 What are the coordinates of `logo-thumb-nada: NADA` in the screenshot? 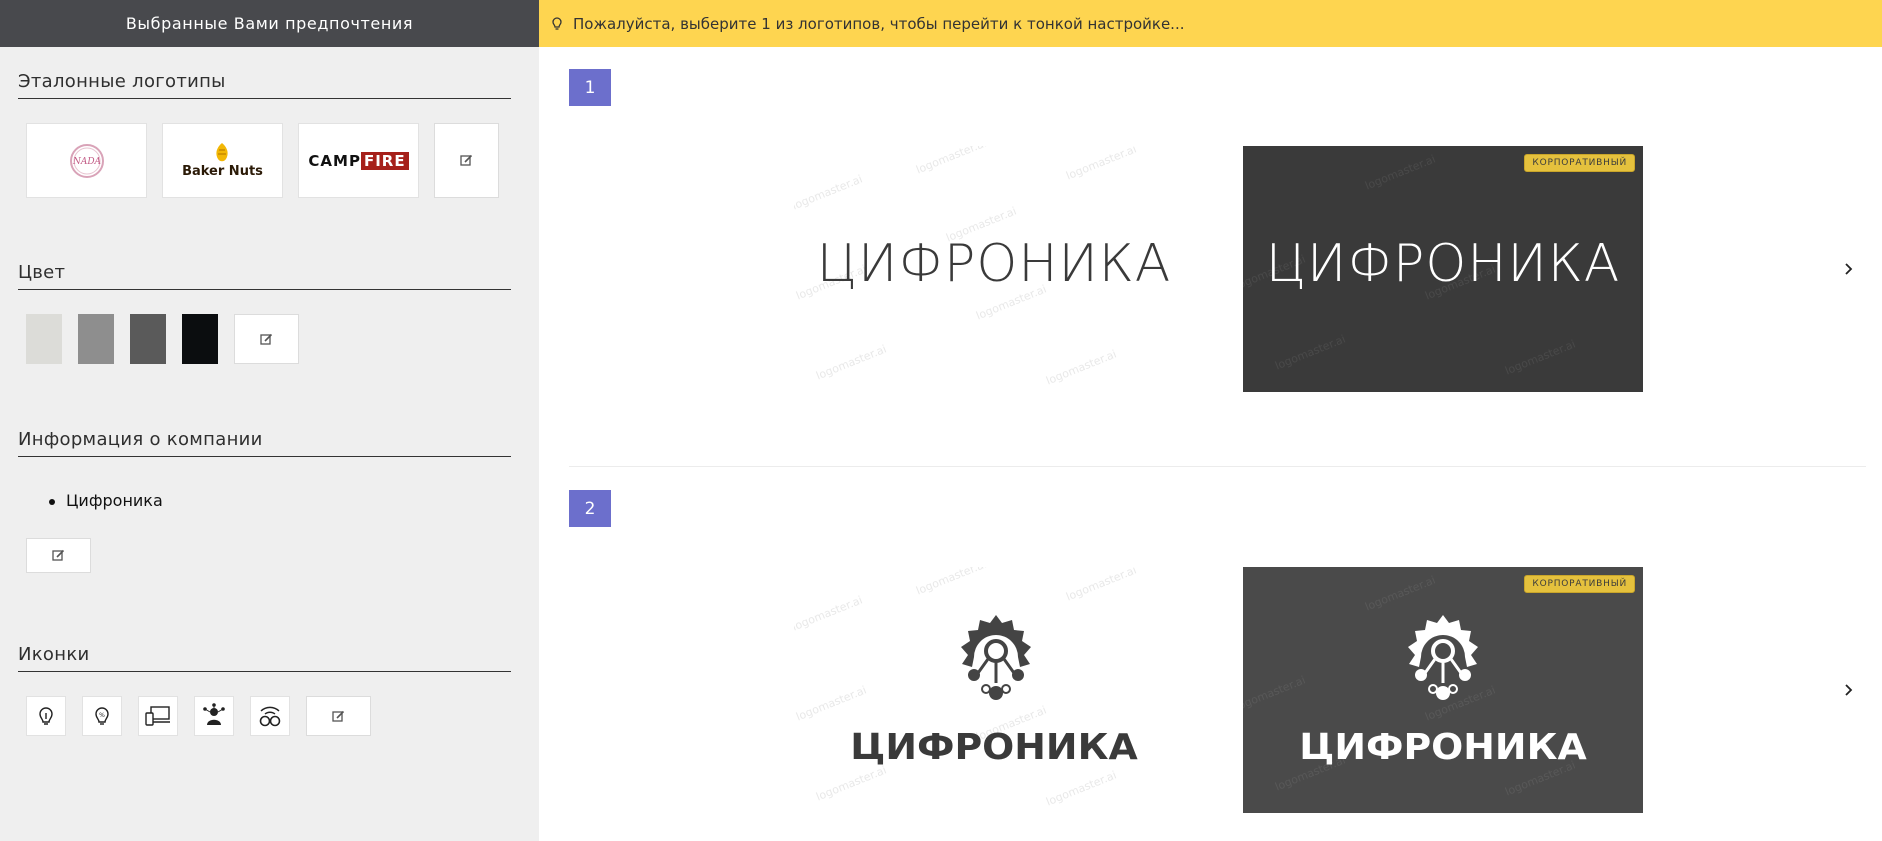 It's located at (86, 160).